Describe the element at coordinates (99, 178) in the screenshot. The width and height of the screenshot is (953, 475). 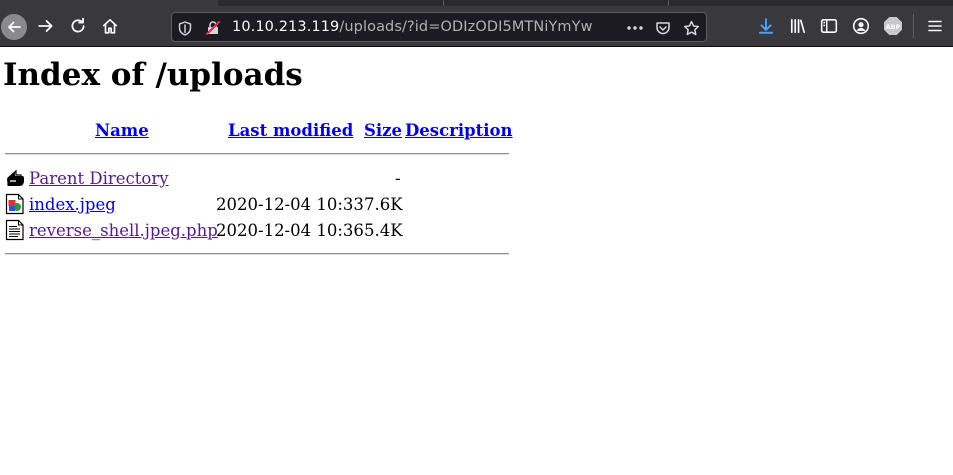
I see `file-link-parent-directory: Parent Directory` at that location.